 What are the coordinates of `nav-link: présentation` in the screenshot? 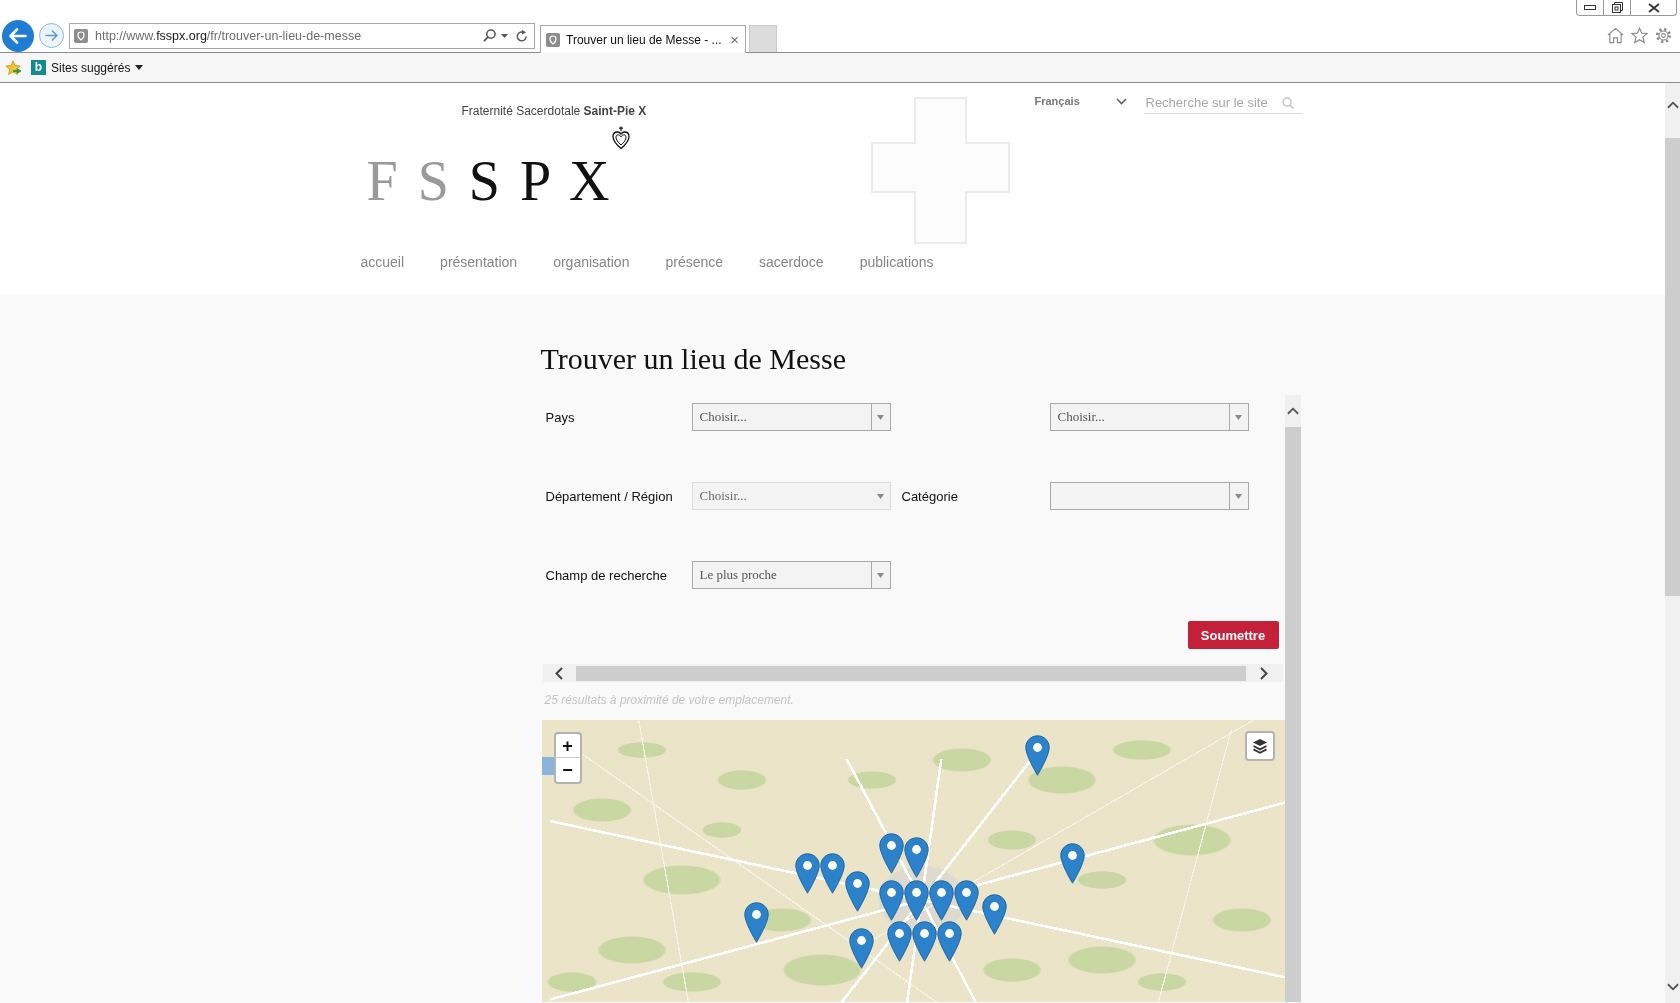 It's located at (479, 262).